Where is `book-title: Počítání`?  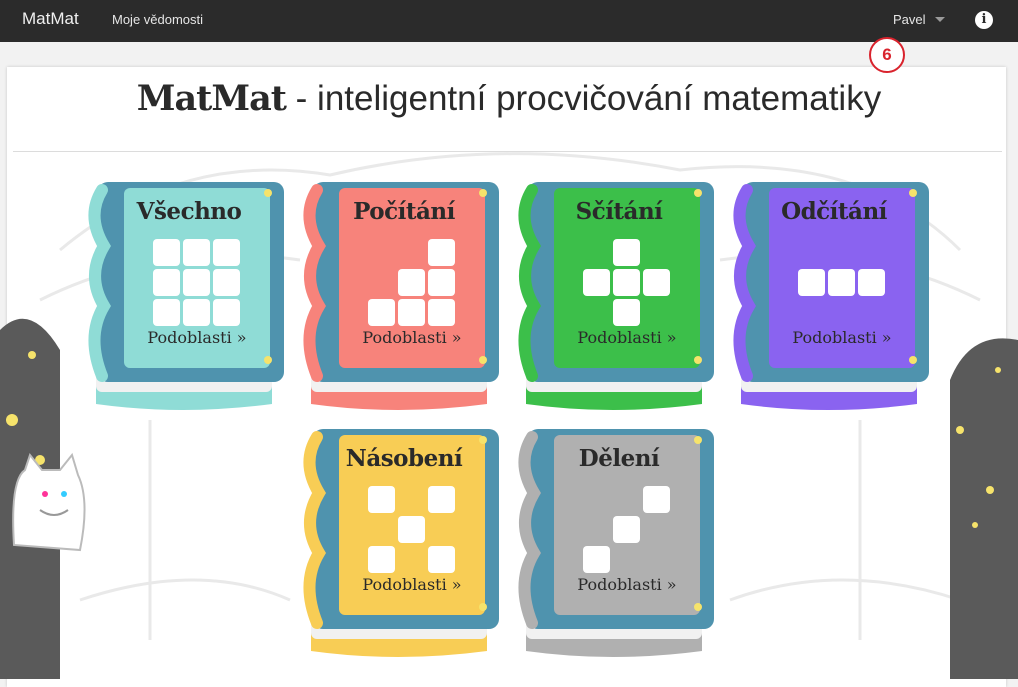 book-title: Počítání is located at coordinates (404, 211).